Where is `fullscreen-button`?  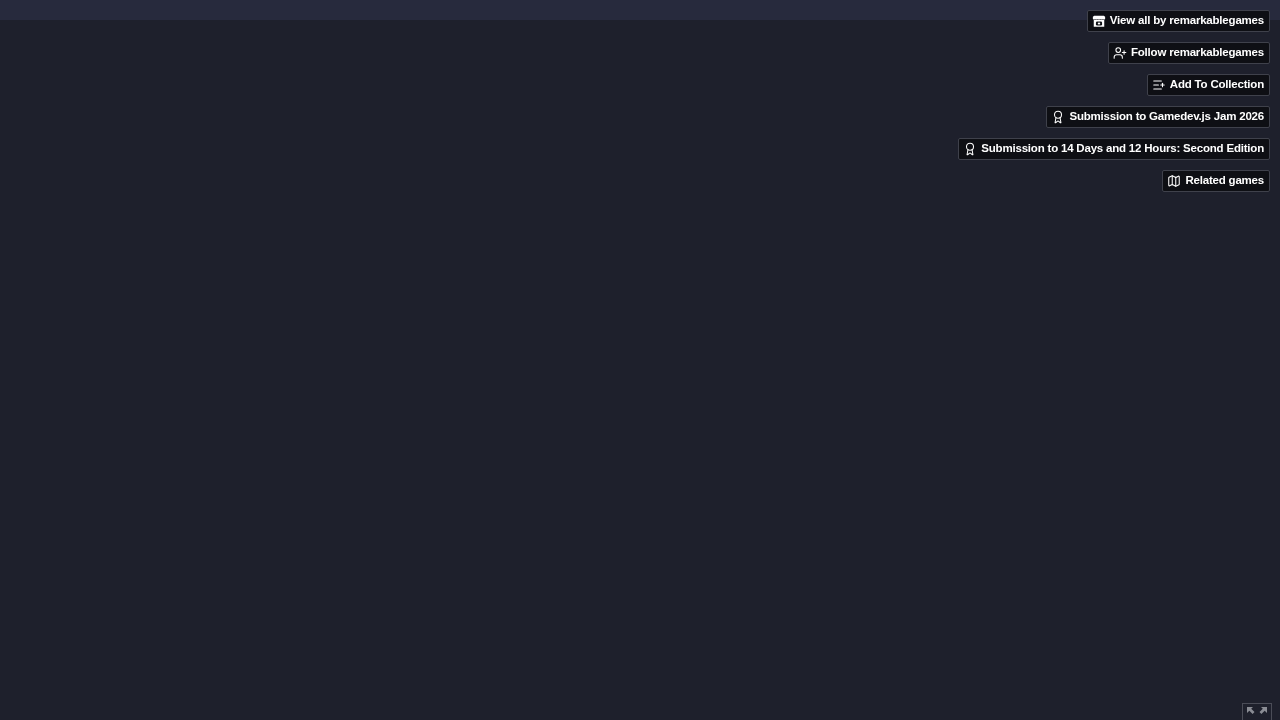
fullscreen-button is located at coordinates (1257, 711).